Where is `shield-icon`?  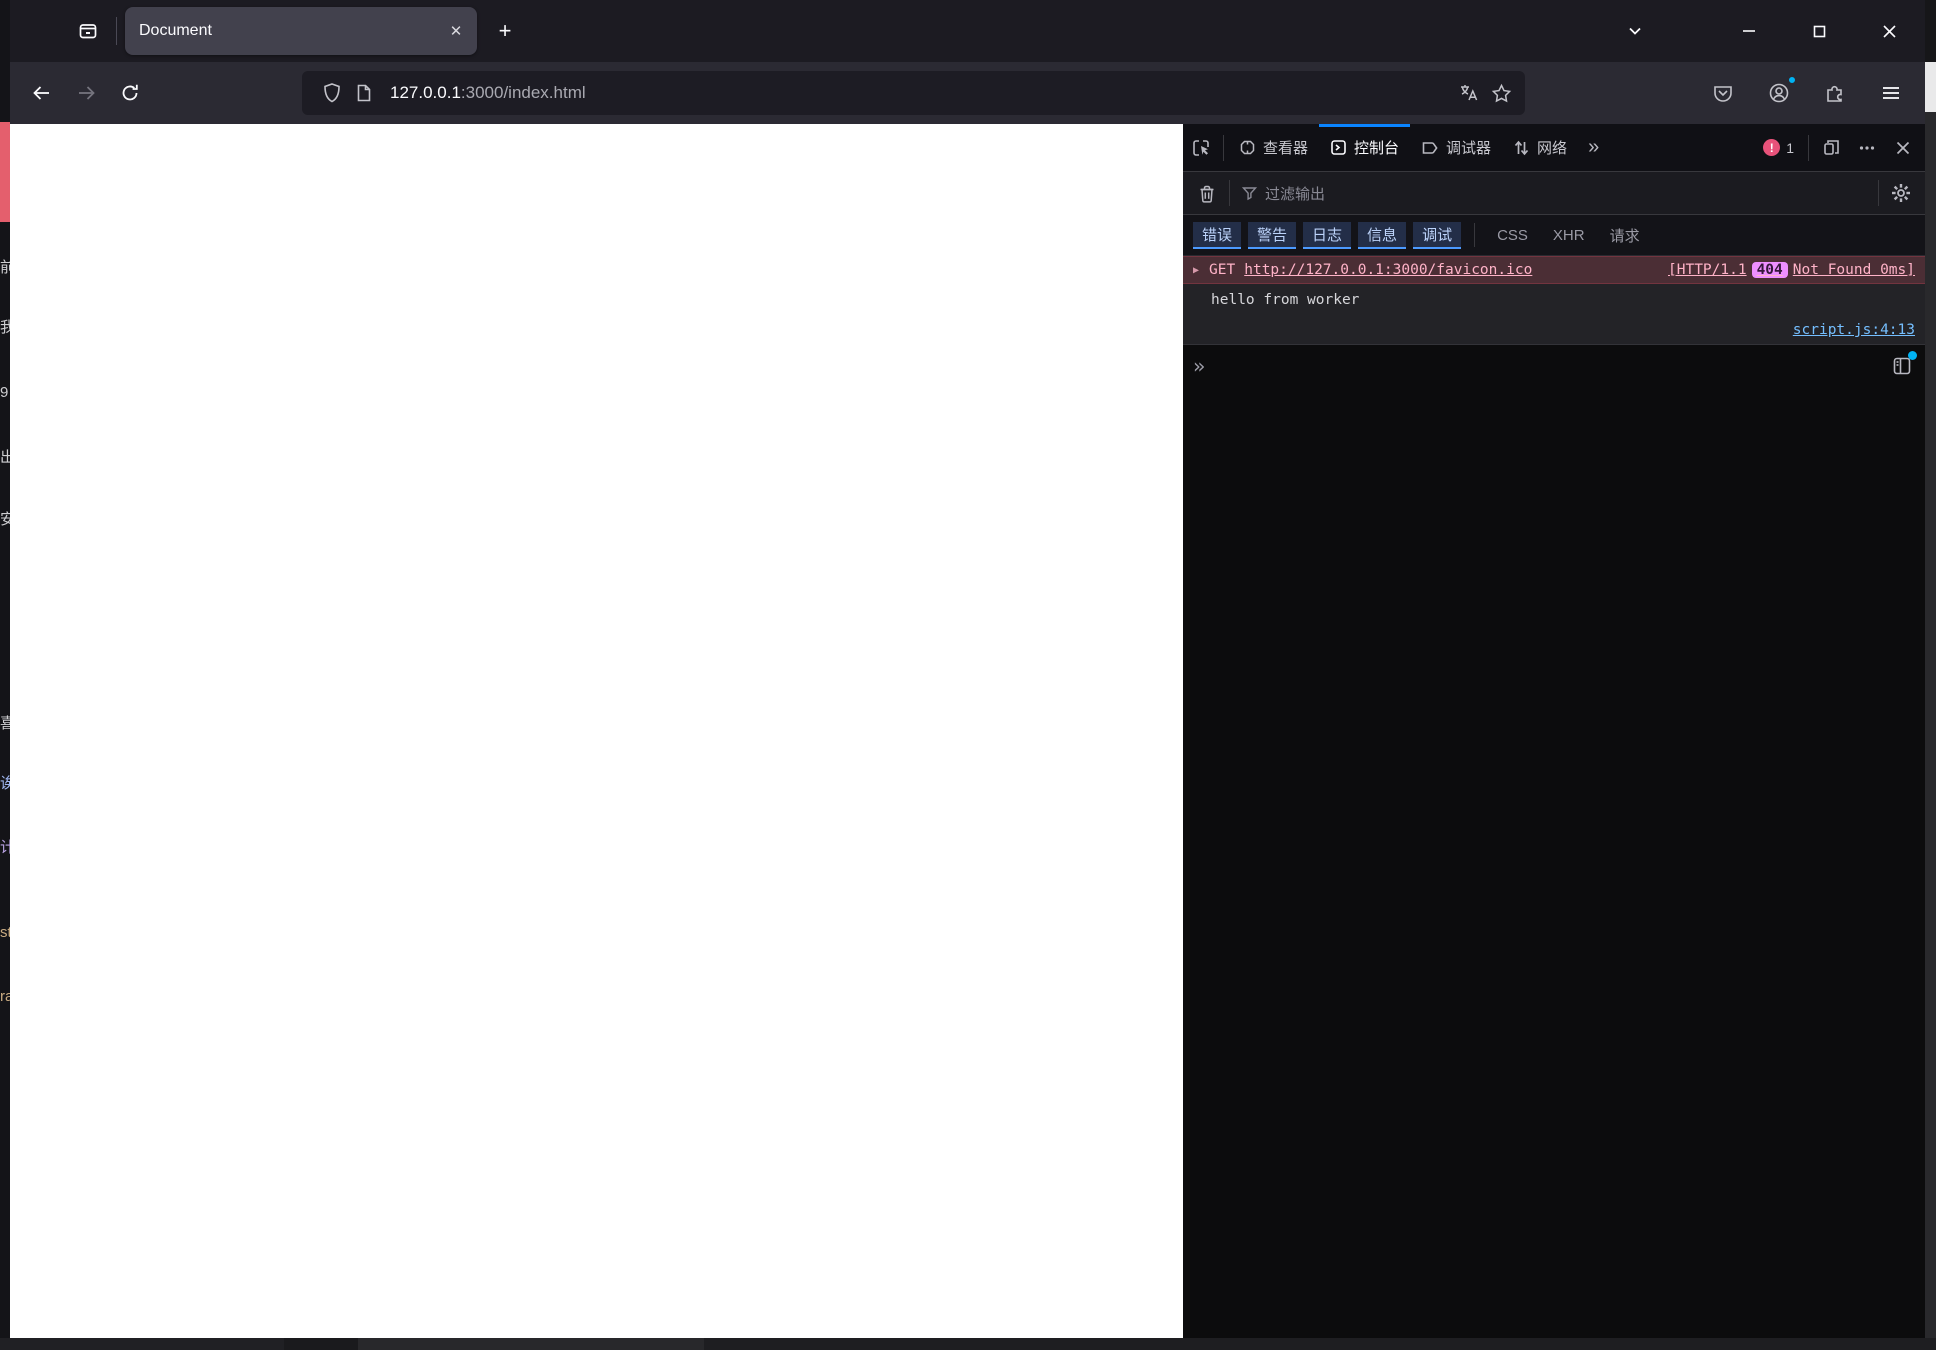
shield-icon is located at coordinates (332, 93).